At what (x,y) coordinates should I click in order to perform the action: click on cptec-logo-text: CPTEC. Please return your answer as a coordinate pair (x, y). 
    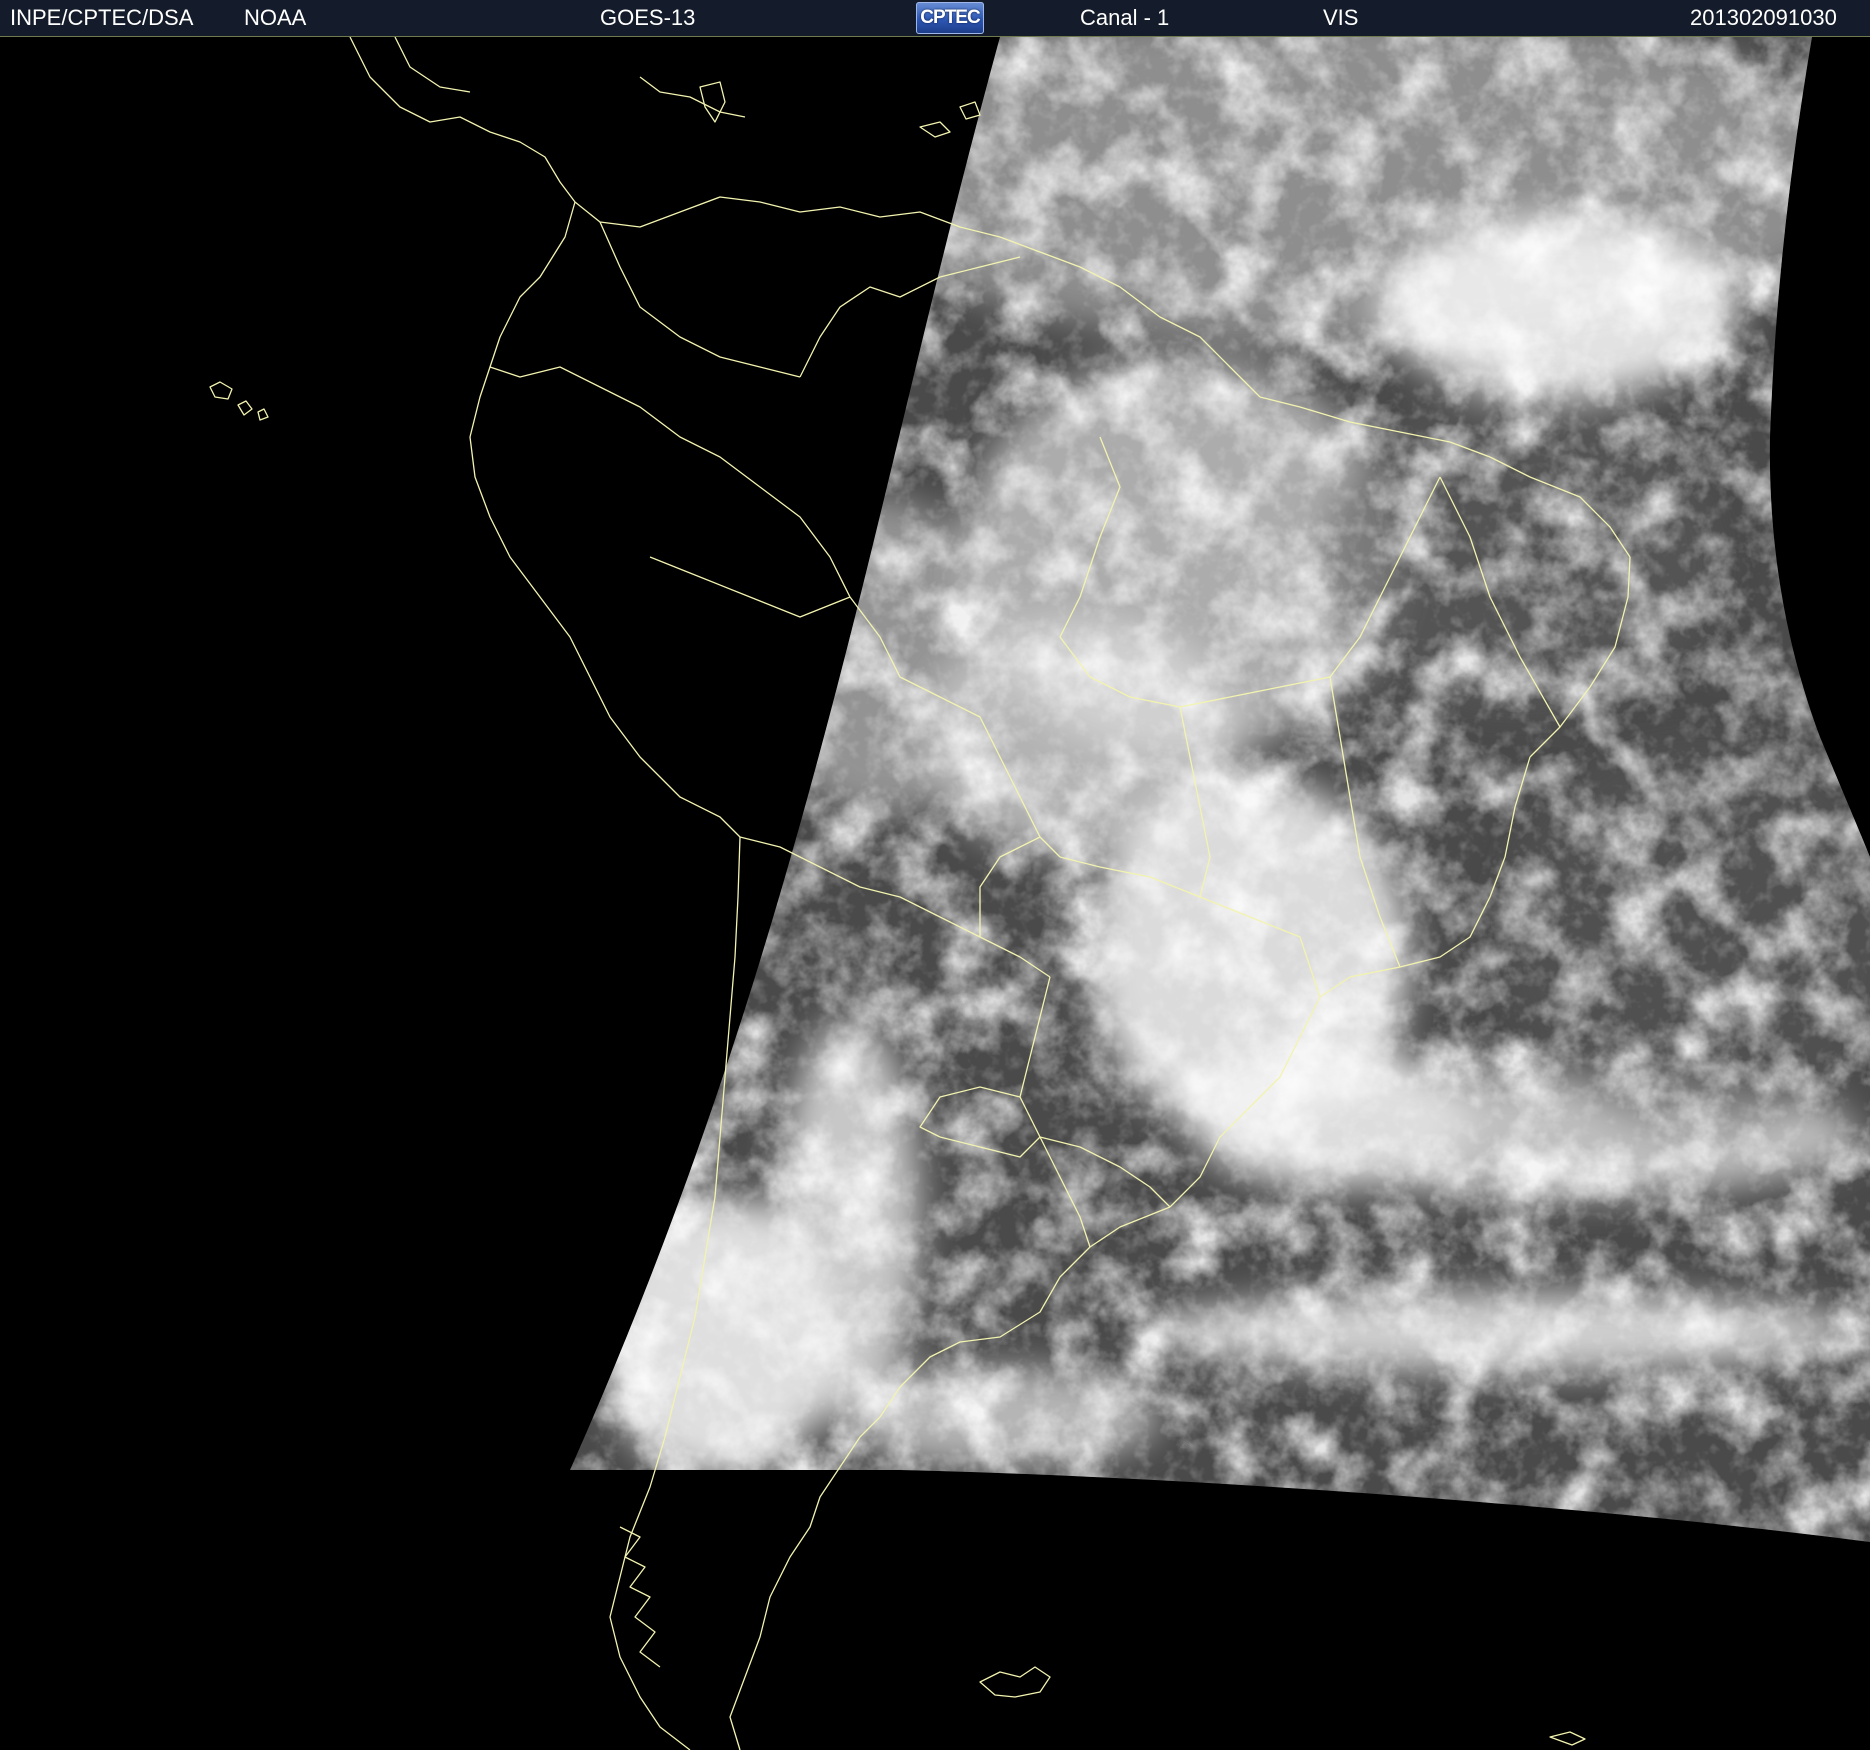
    Looking at the image, I should click on (950, 17).